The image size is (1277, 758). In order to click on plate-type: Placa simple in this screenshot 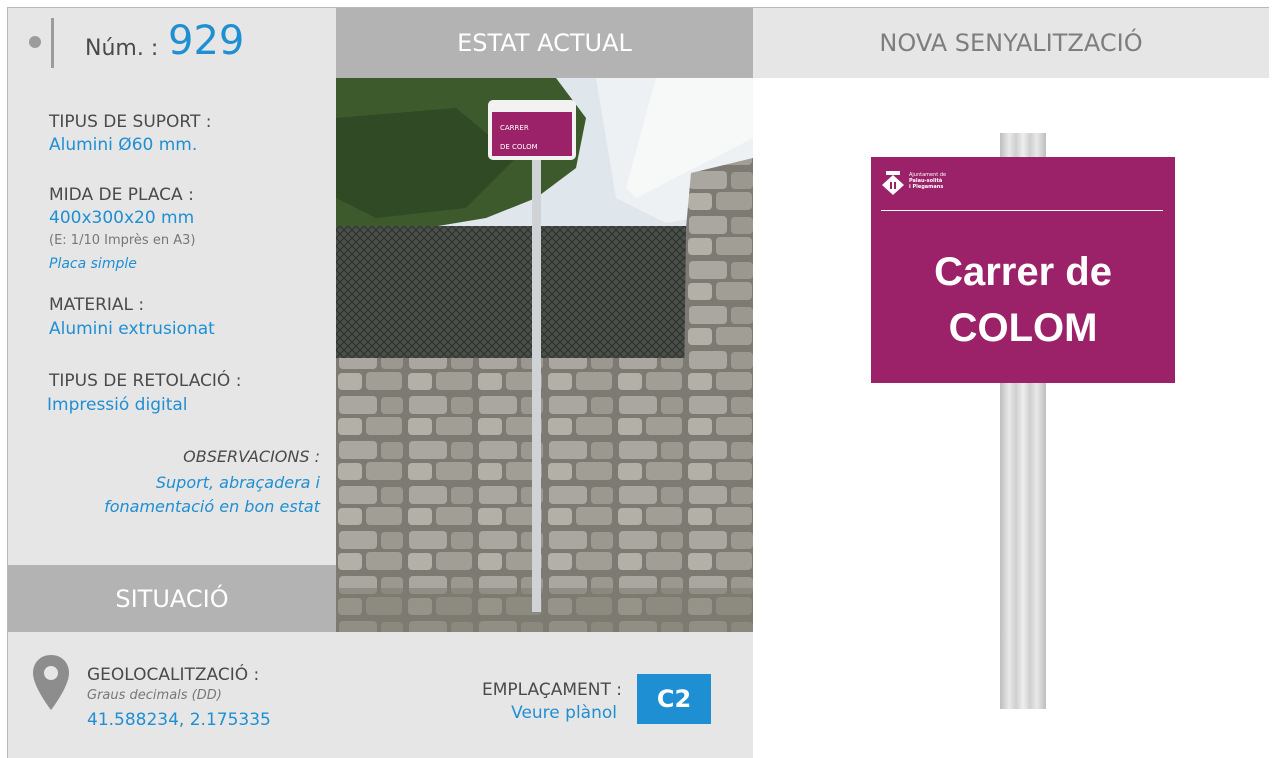, I will do `click(93, 264)`.